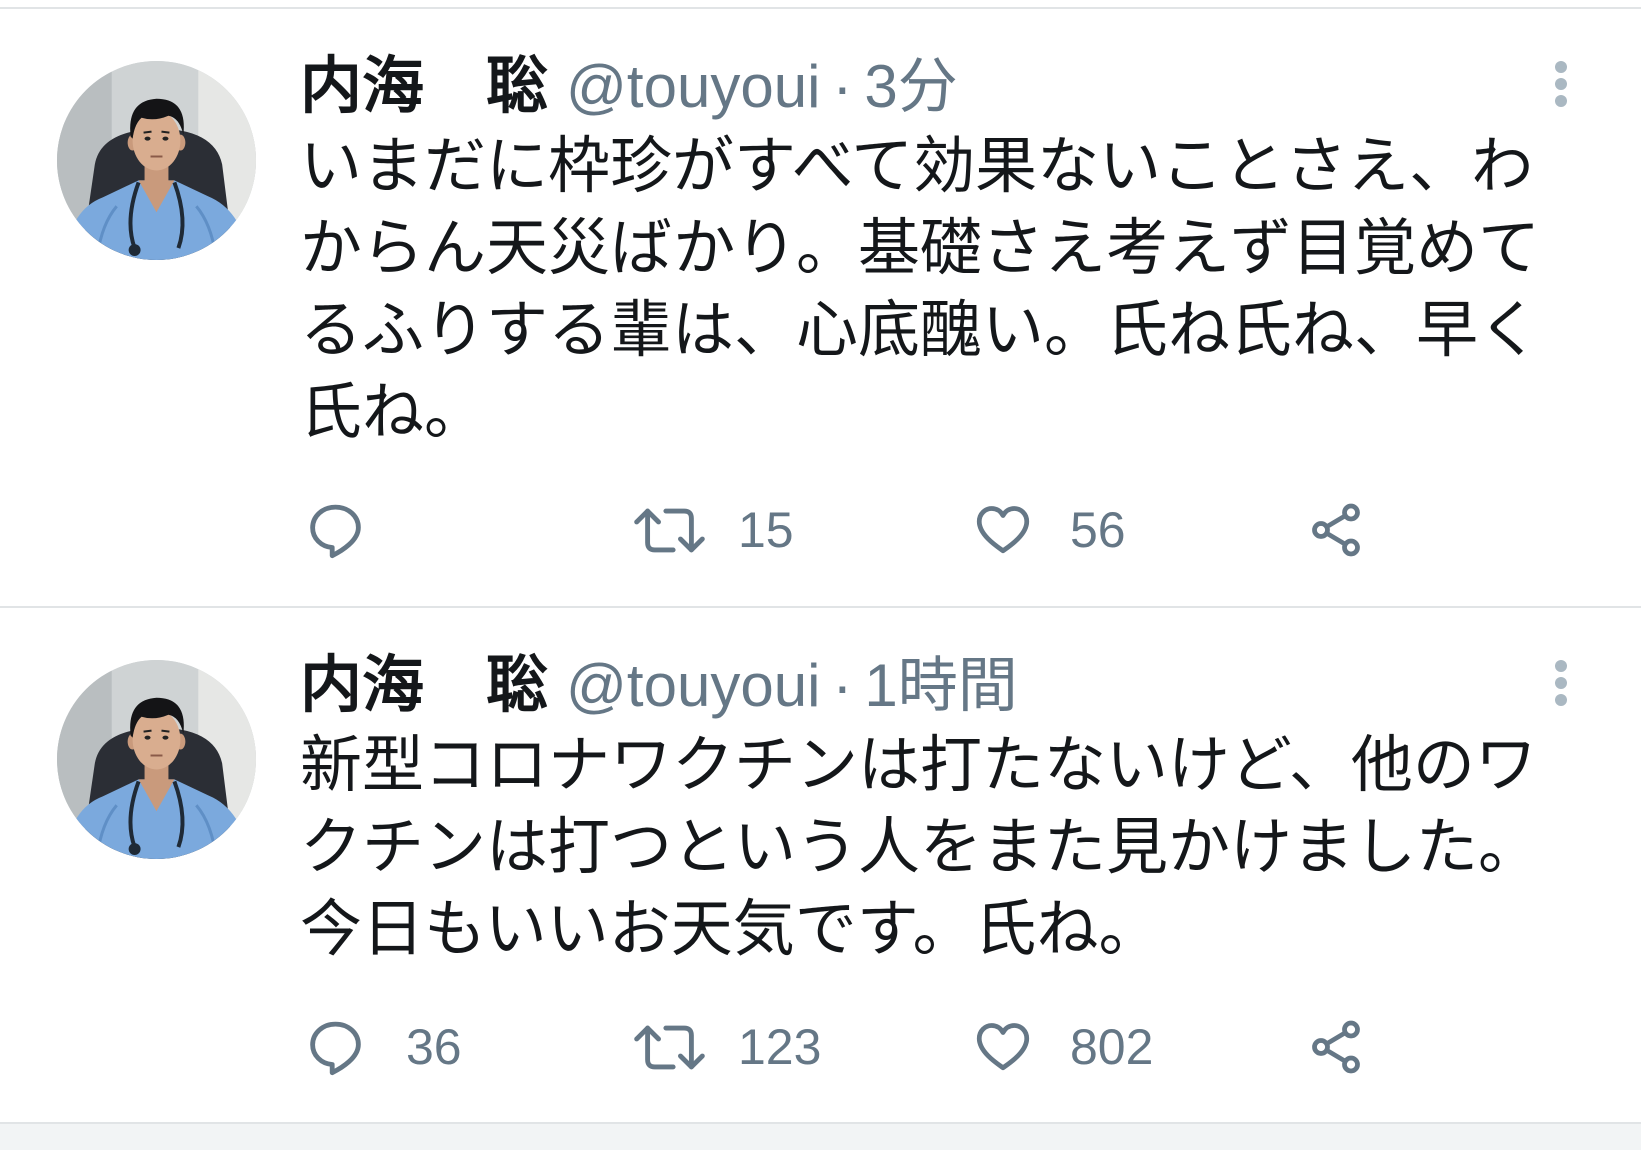 This screenshot has width=1641, height=1150. Describe the element at coordinates (920, 248) in the screenshot. I see `tweet-text-line: からん天災ばかり。基礎さえ考えず目覚めて` at that location.